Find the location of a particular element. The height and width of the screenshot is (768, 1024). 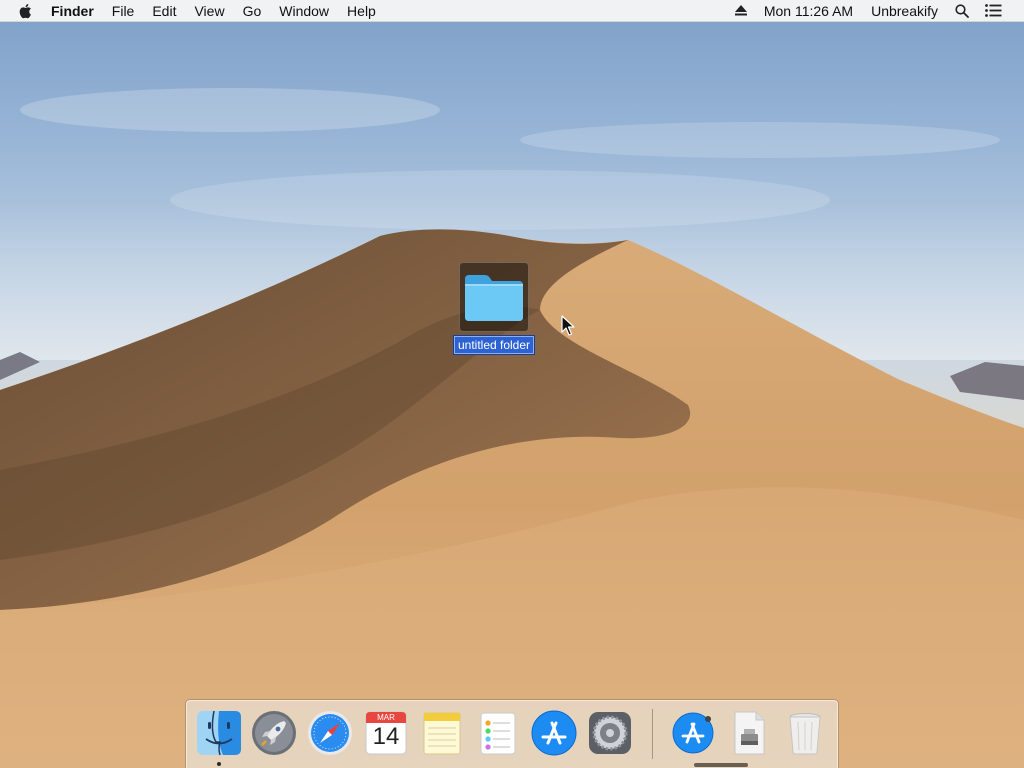

dock-item-disk-image is located at coordinates (749, 733).